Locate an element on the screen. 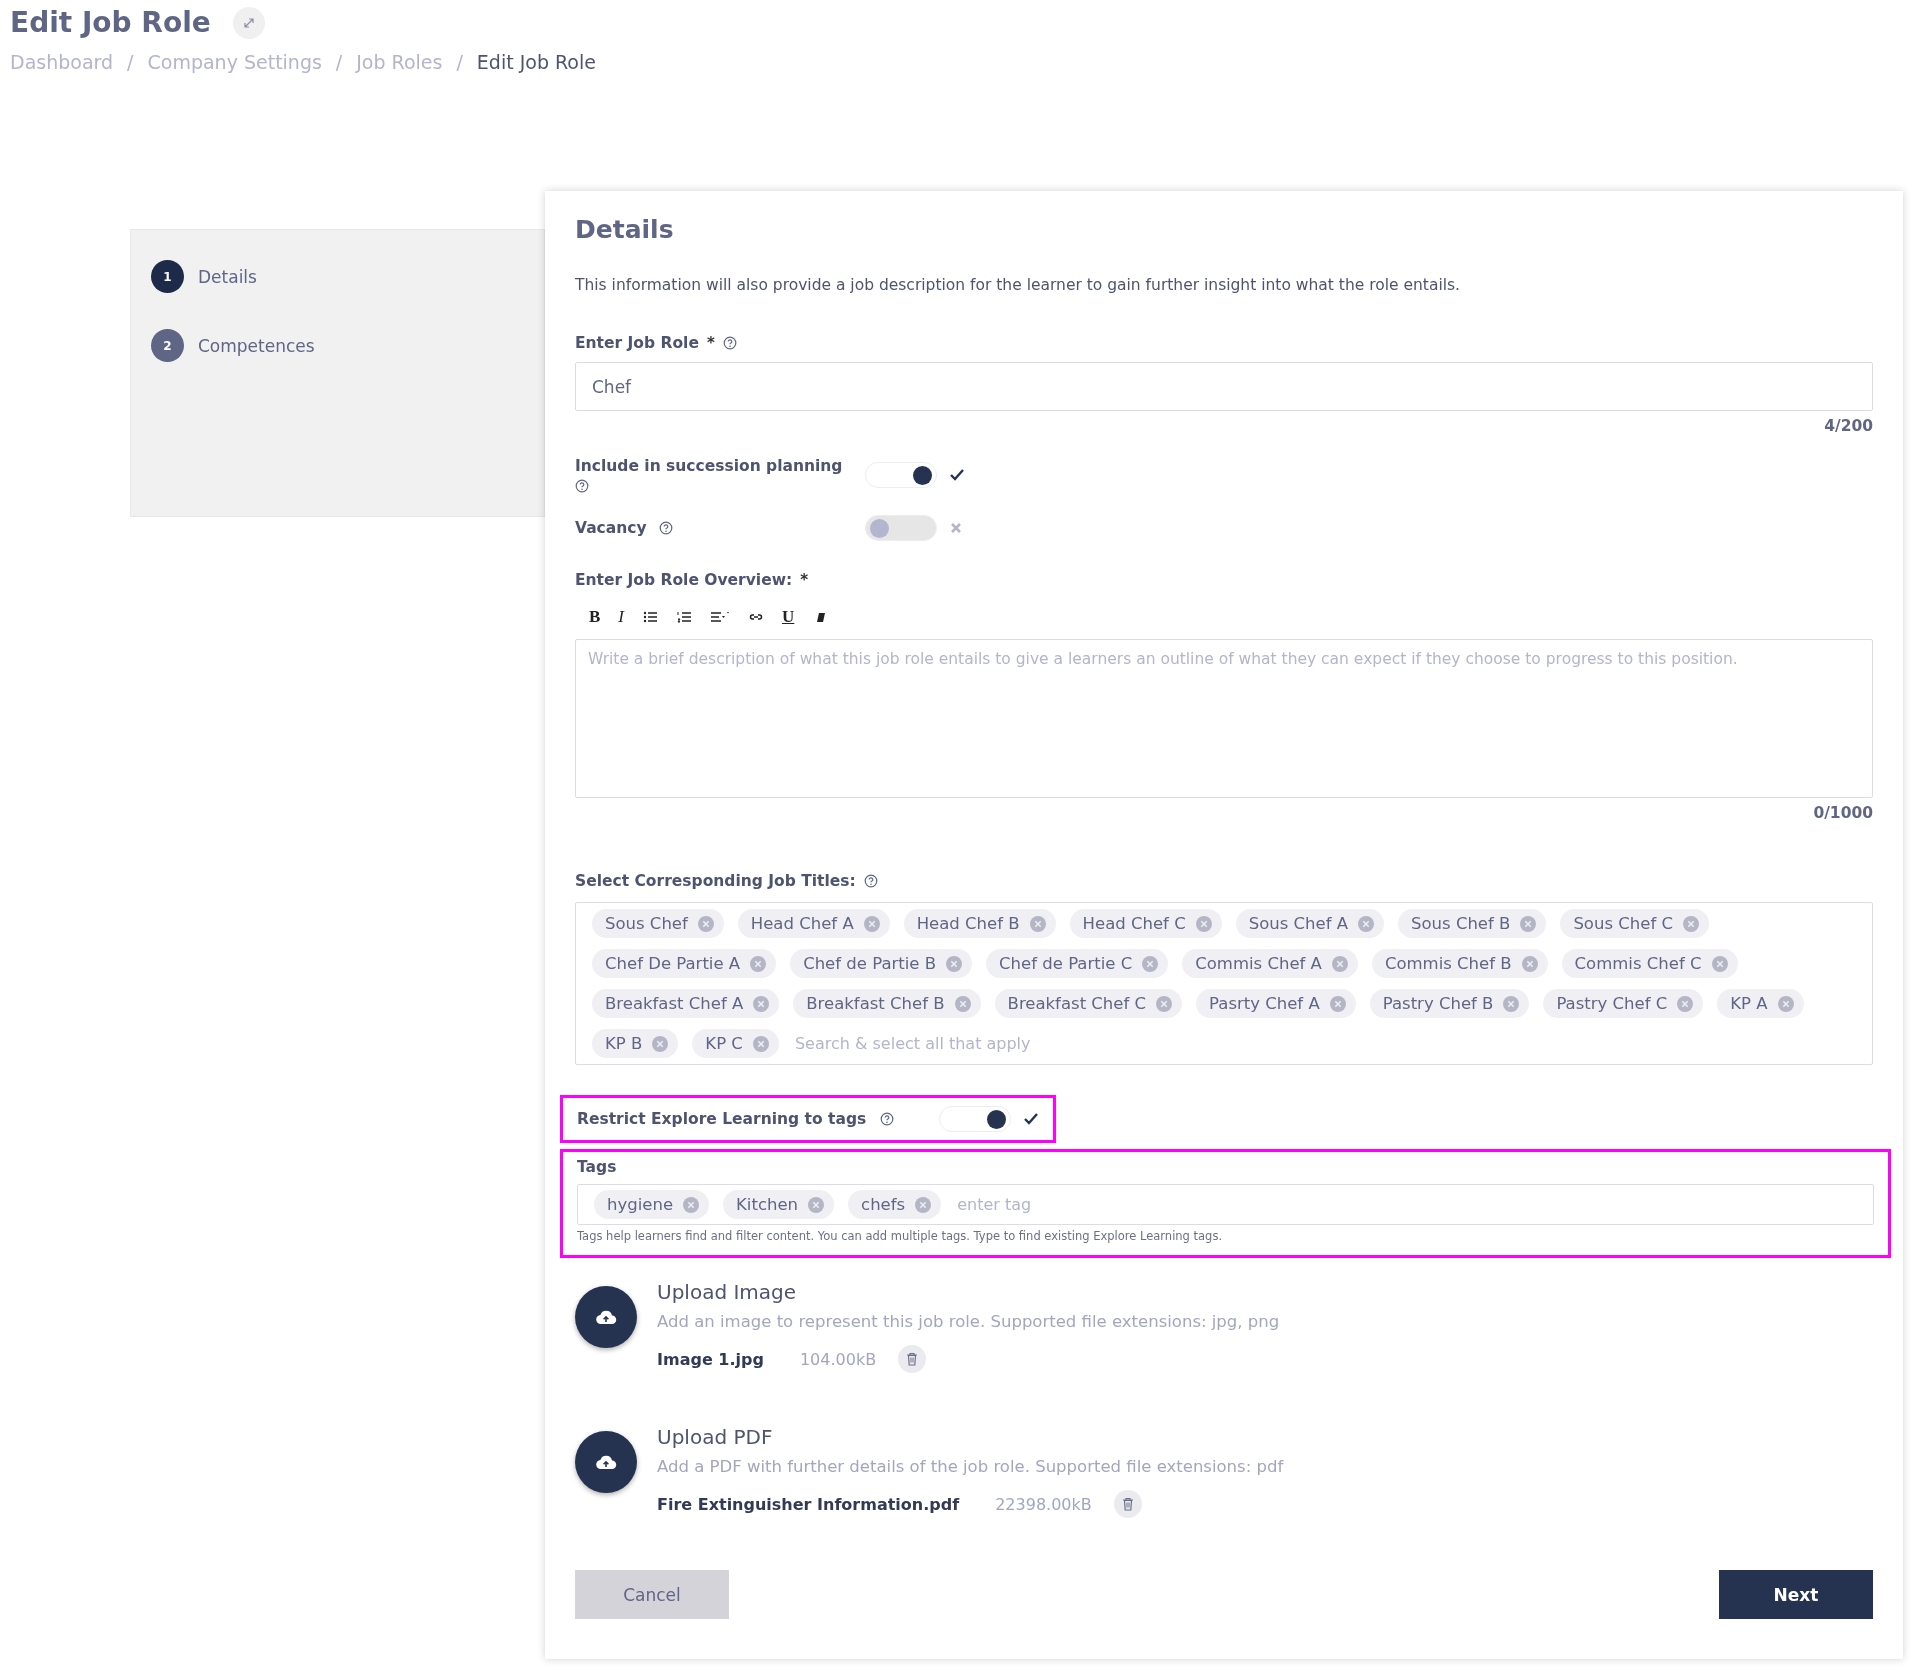  file-name: Fire Extinguisher Information.pdf is located at coordinates (808, 1504).